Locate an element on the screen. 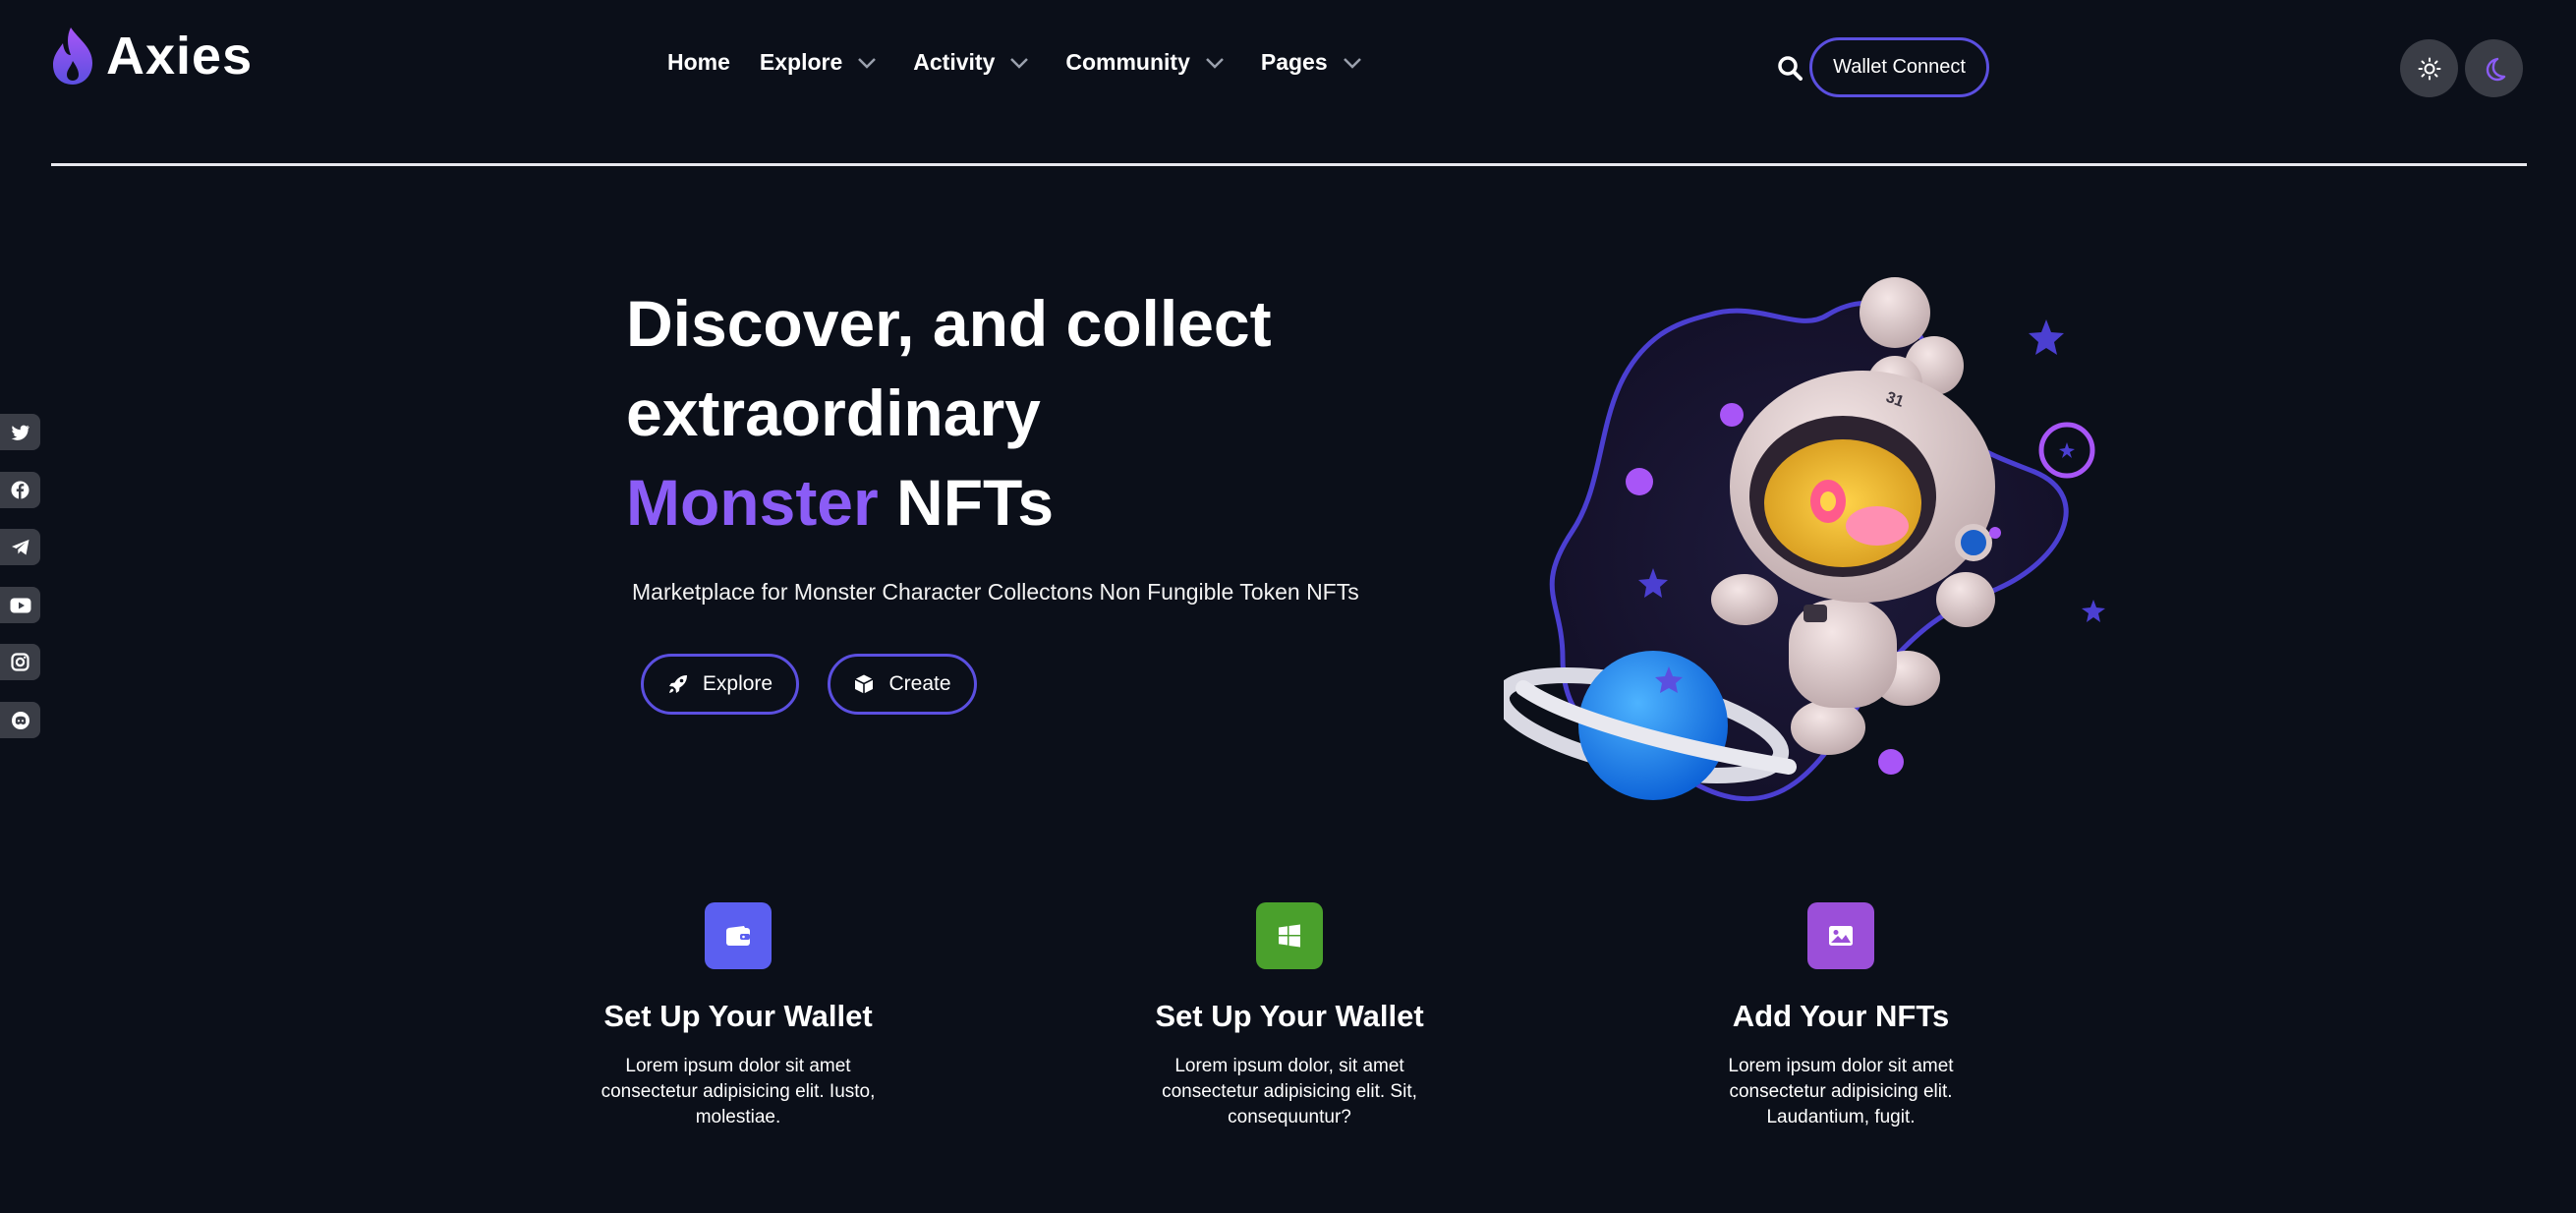  discord-icon is located at coordinates (20, 720).